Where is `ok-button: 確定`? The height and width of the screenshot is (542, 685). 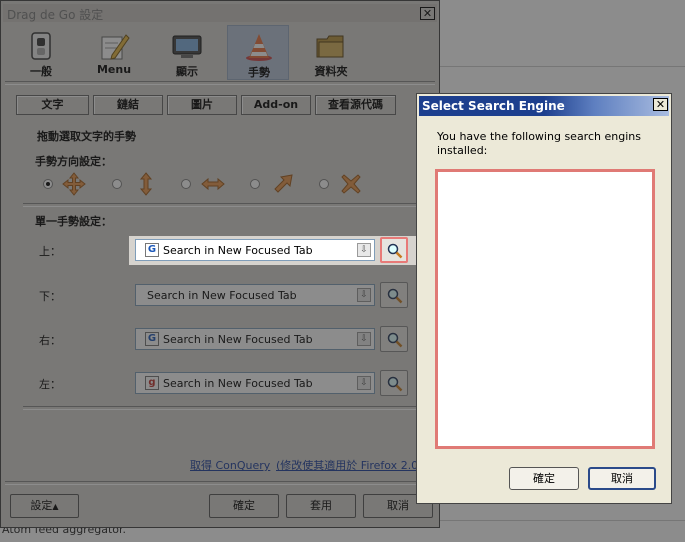
ok-button: 確定 is located at coordinates (244, 506).